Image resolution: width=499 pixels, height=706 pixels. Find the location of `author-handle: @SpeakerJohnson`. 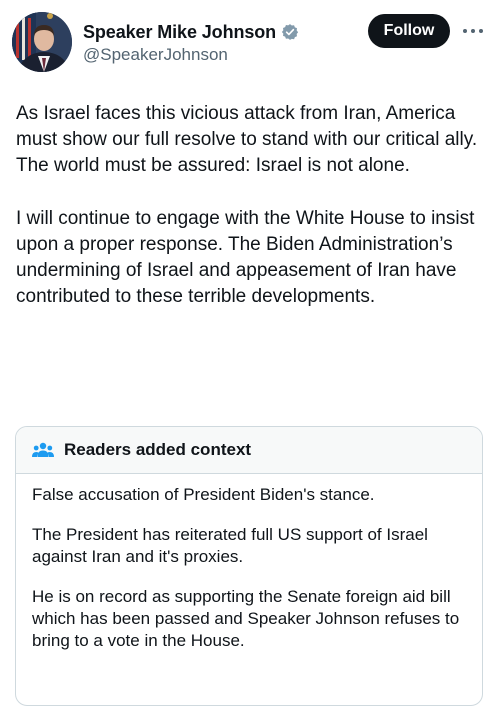

author-handle: @SpeakerJohnson is located at coordinates (191, 55).